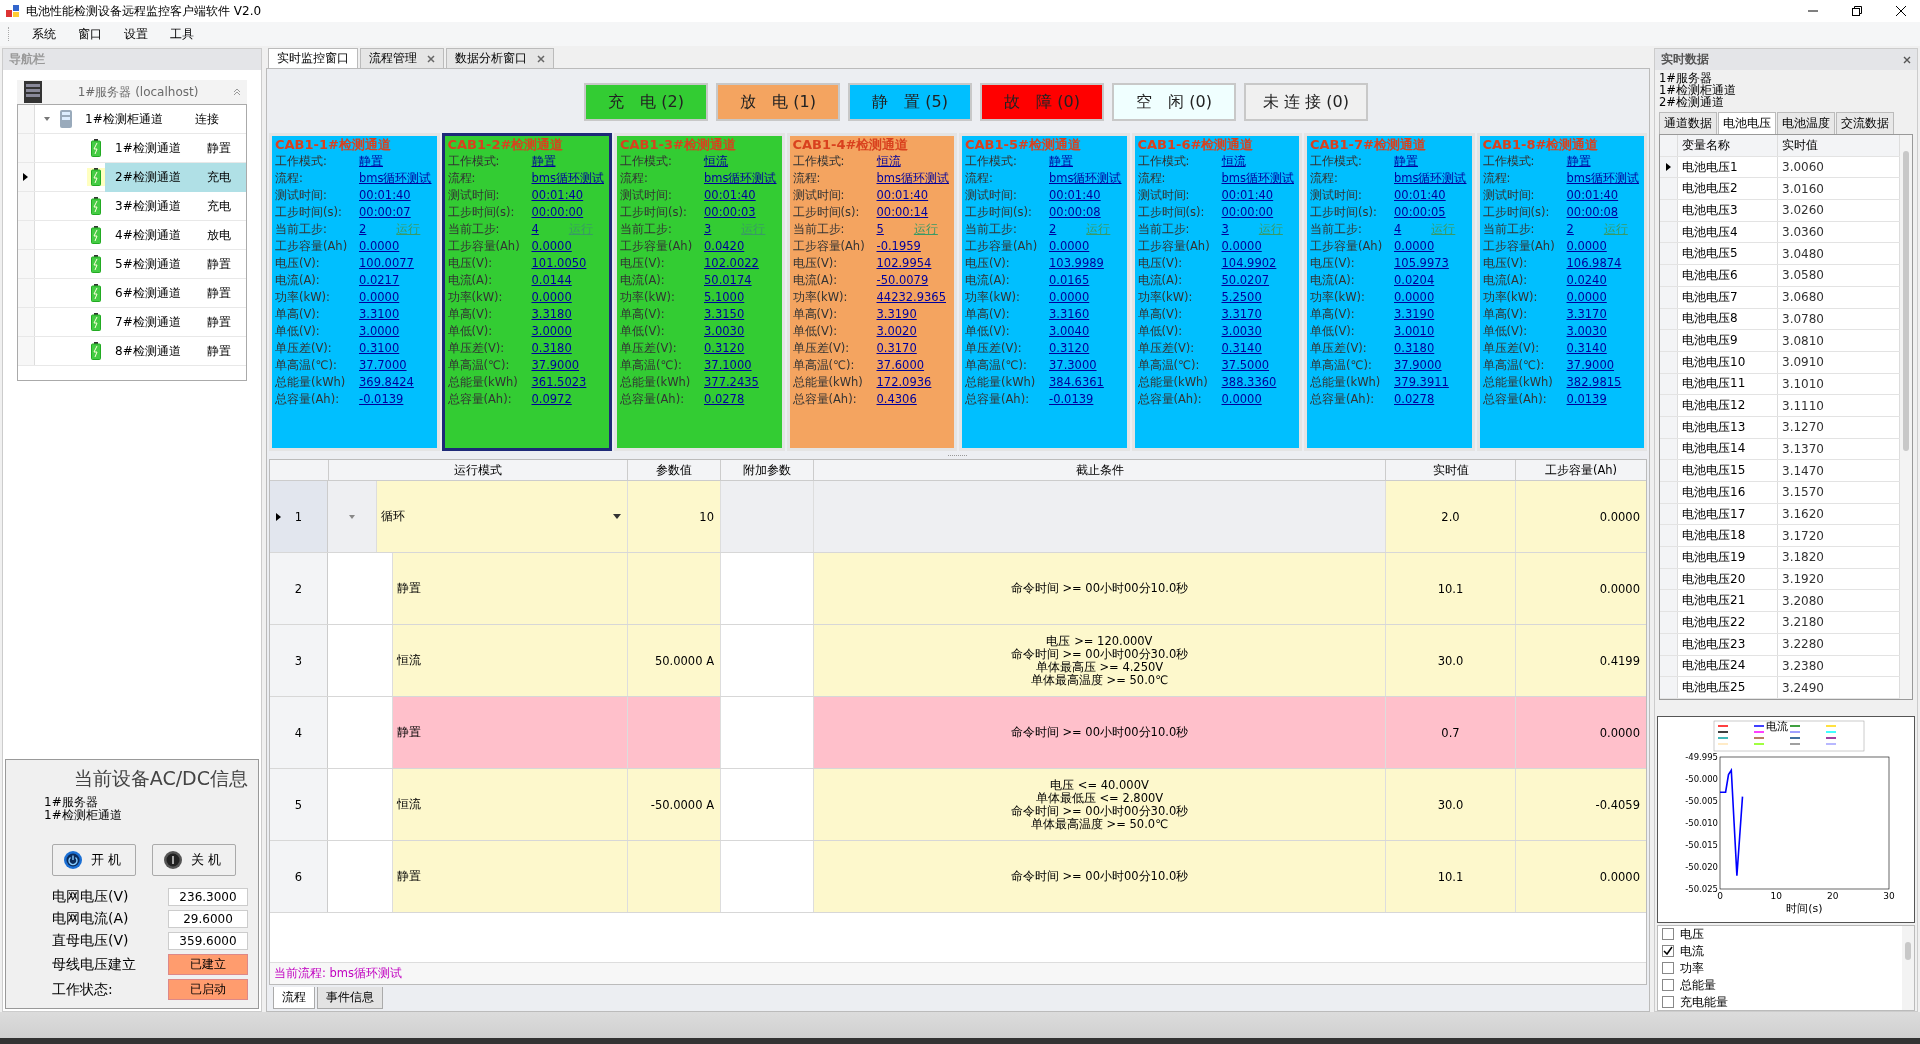  What do you see at coordinates (1245, 280) in the screenshot?
I see `value-link: 50.0207` at bounding box center [1245, 280].